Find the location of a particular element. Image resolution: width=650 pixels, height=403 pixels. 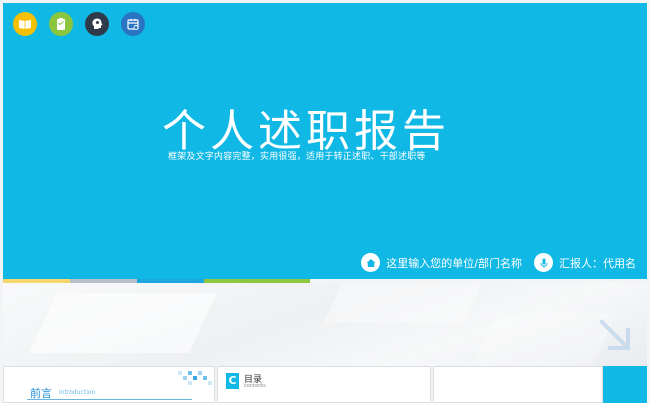

presenter-info: 这里输入您的单位/部门名称 汇报人：代用名 is located at coordinates (498, 262).